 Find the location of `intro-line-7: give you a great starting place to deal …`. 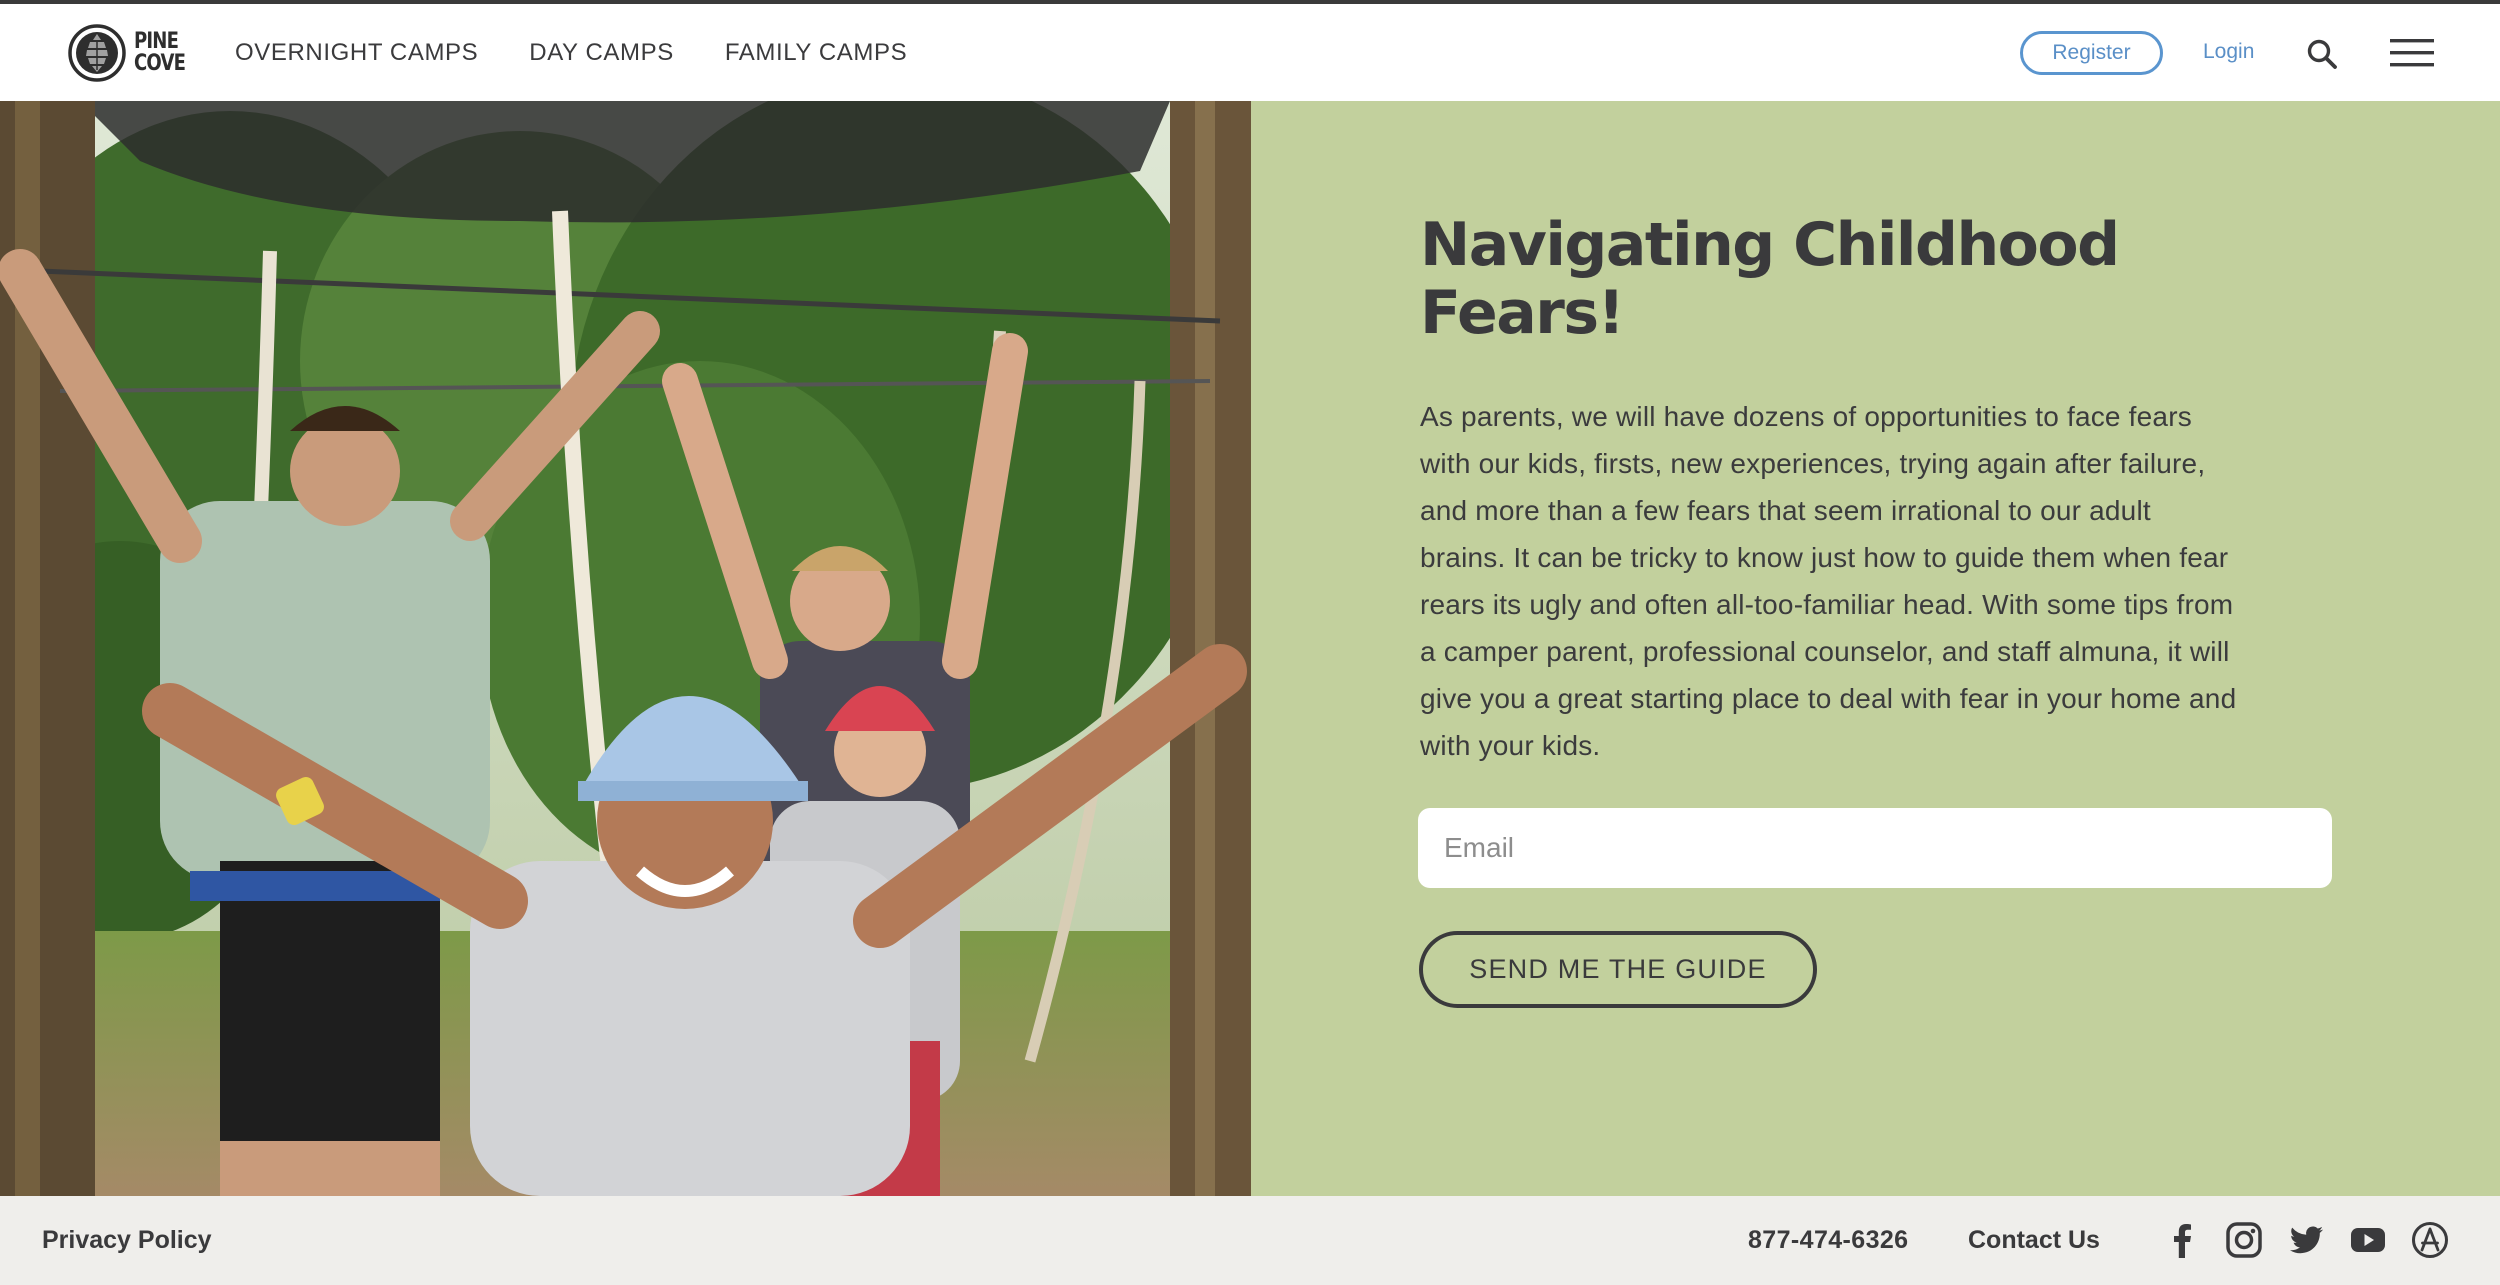

intro-line-7: give you a great starting place to deal … is located at coordinates (1828, 698).